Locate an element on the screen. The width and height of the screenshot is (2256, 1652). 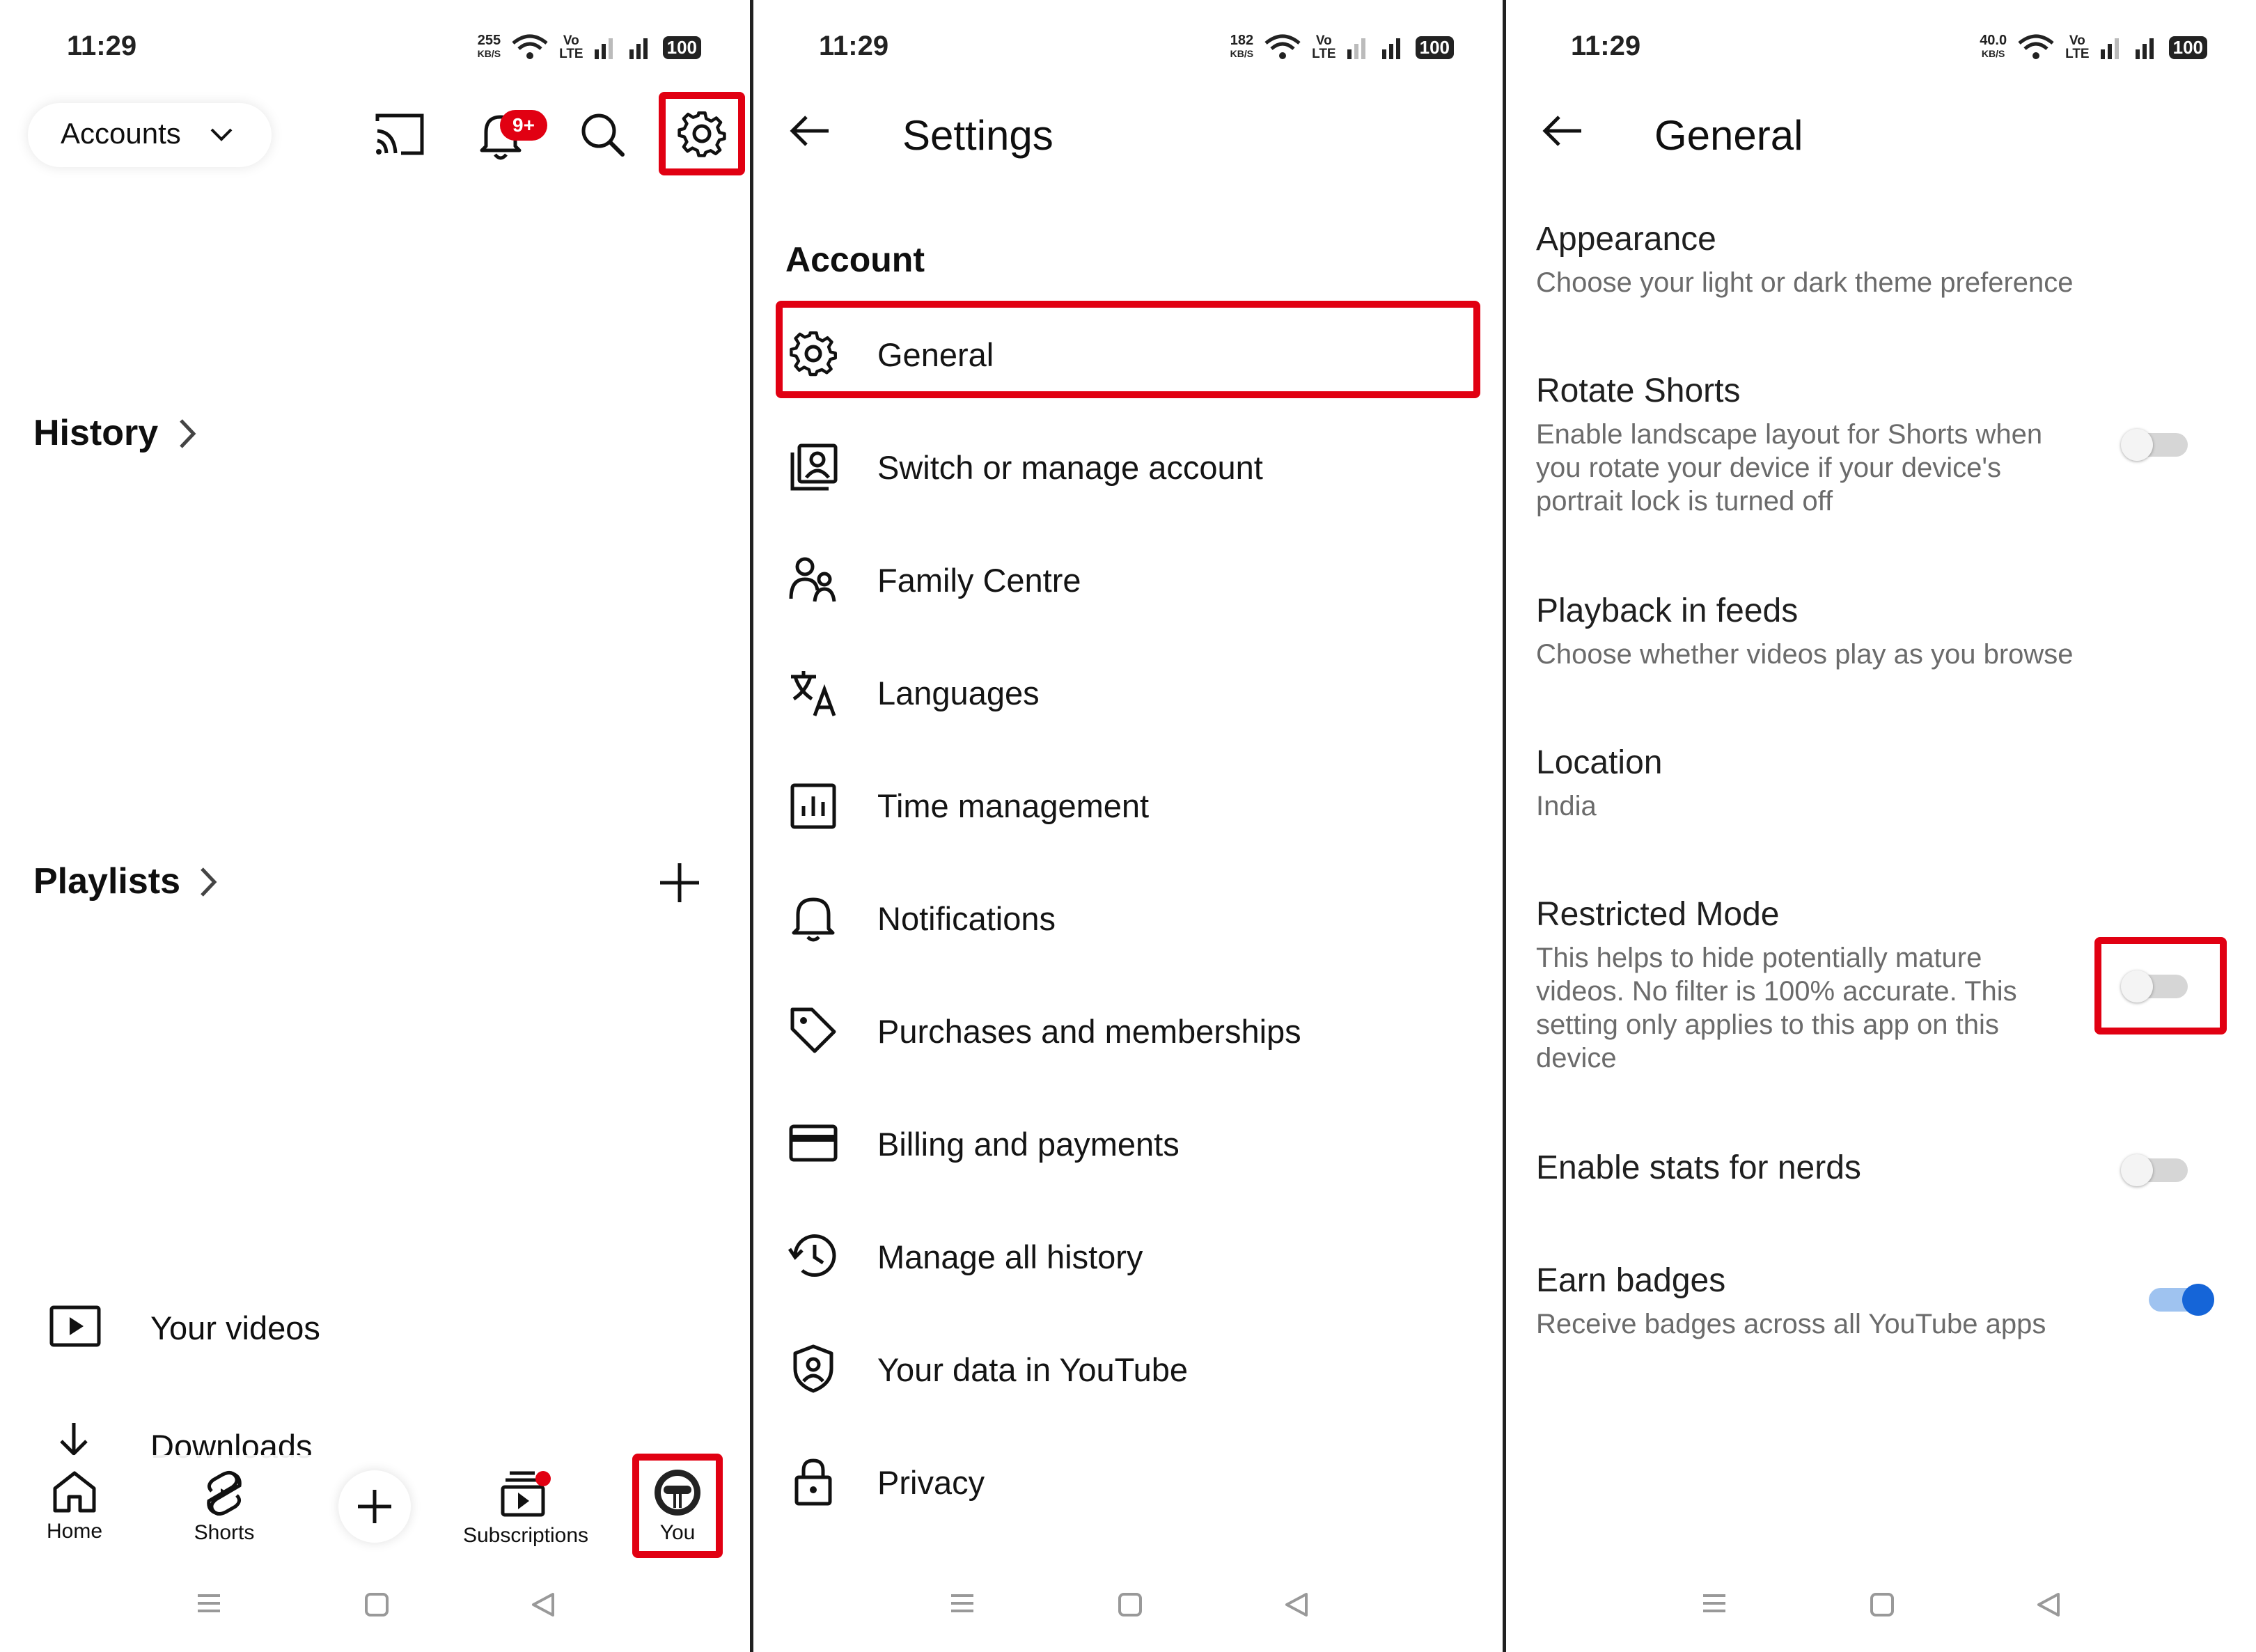
plus-icon is located at coordinates (375, 1507).